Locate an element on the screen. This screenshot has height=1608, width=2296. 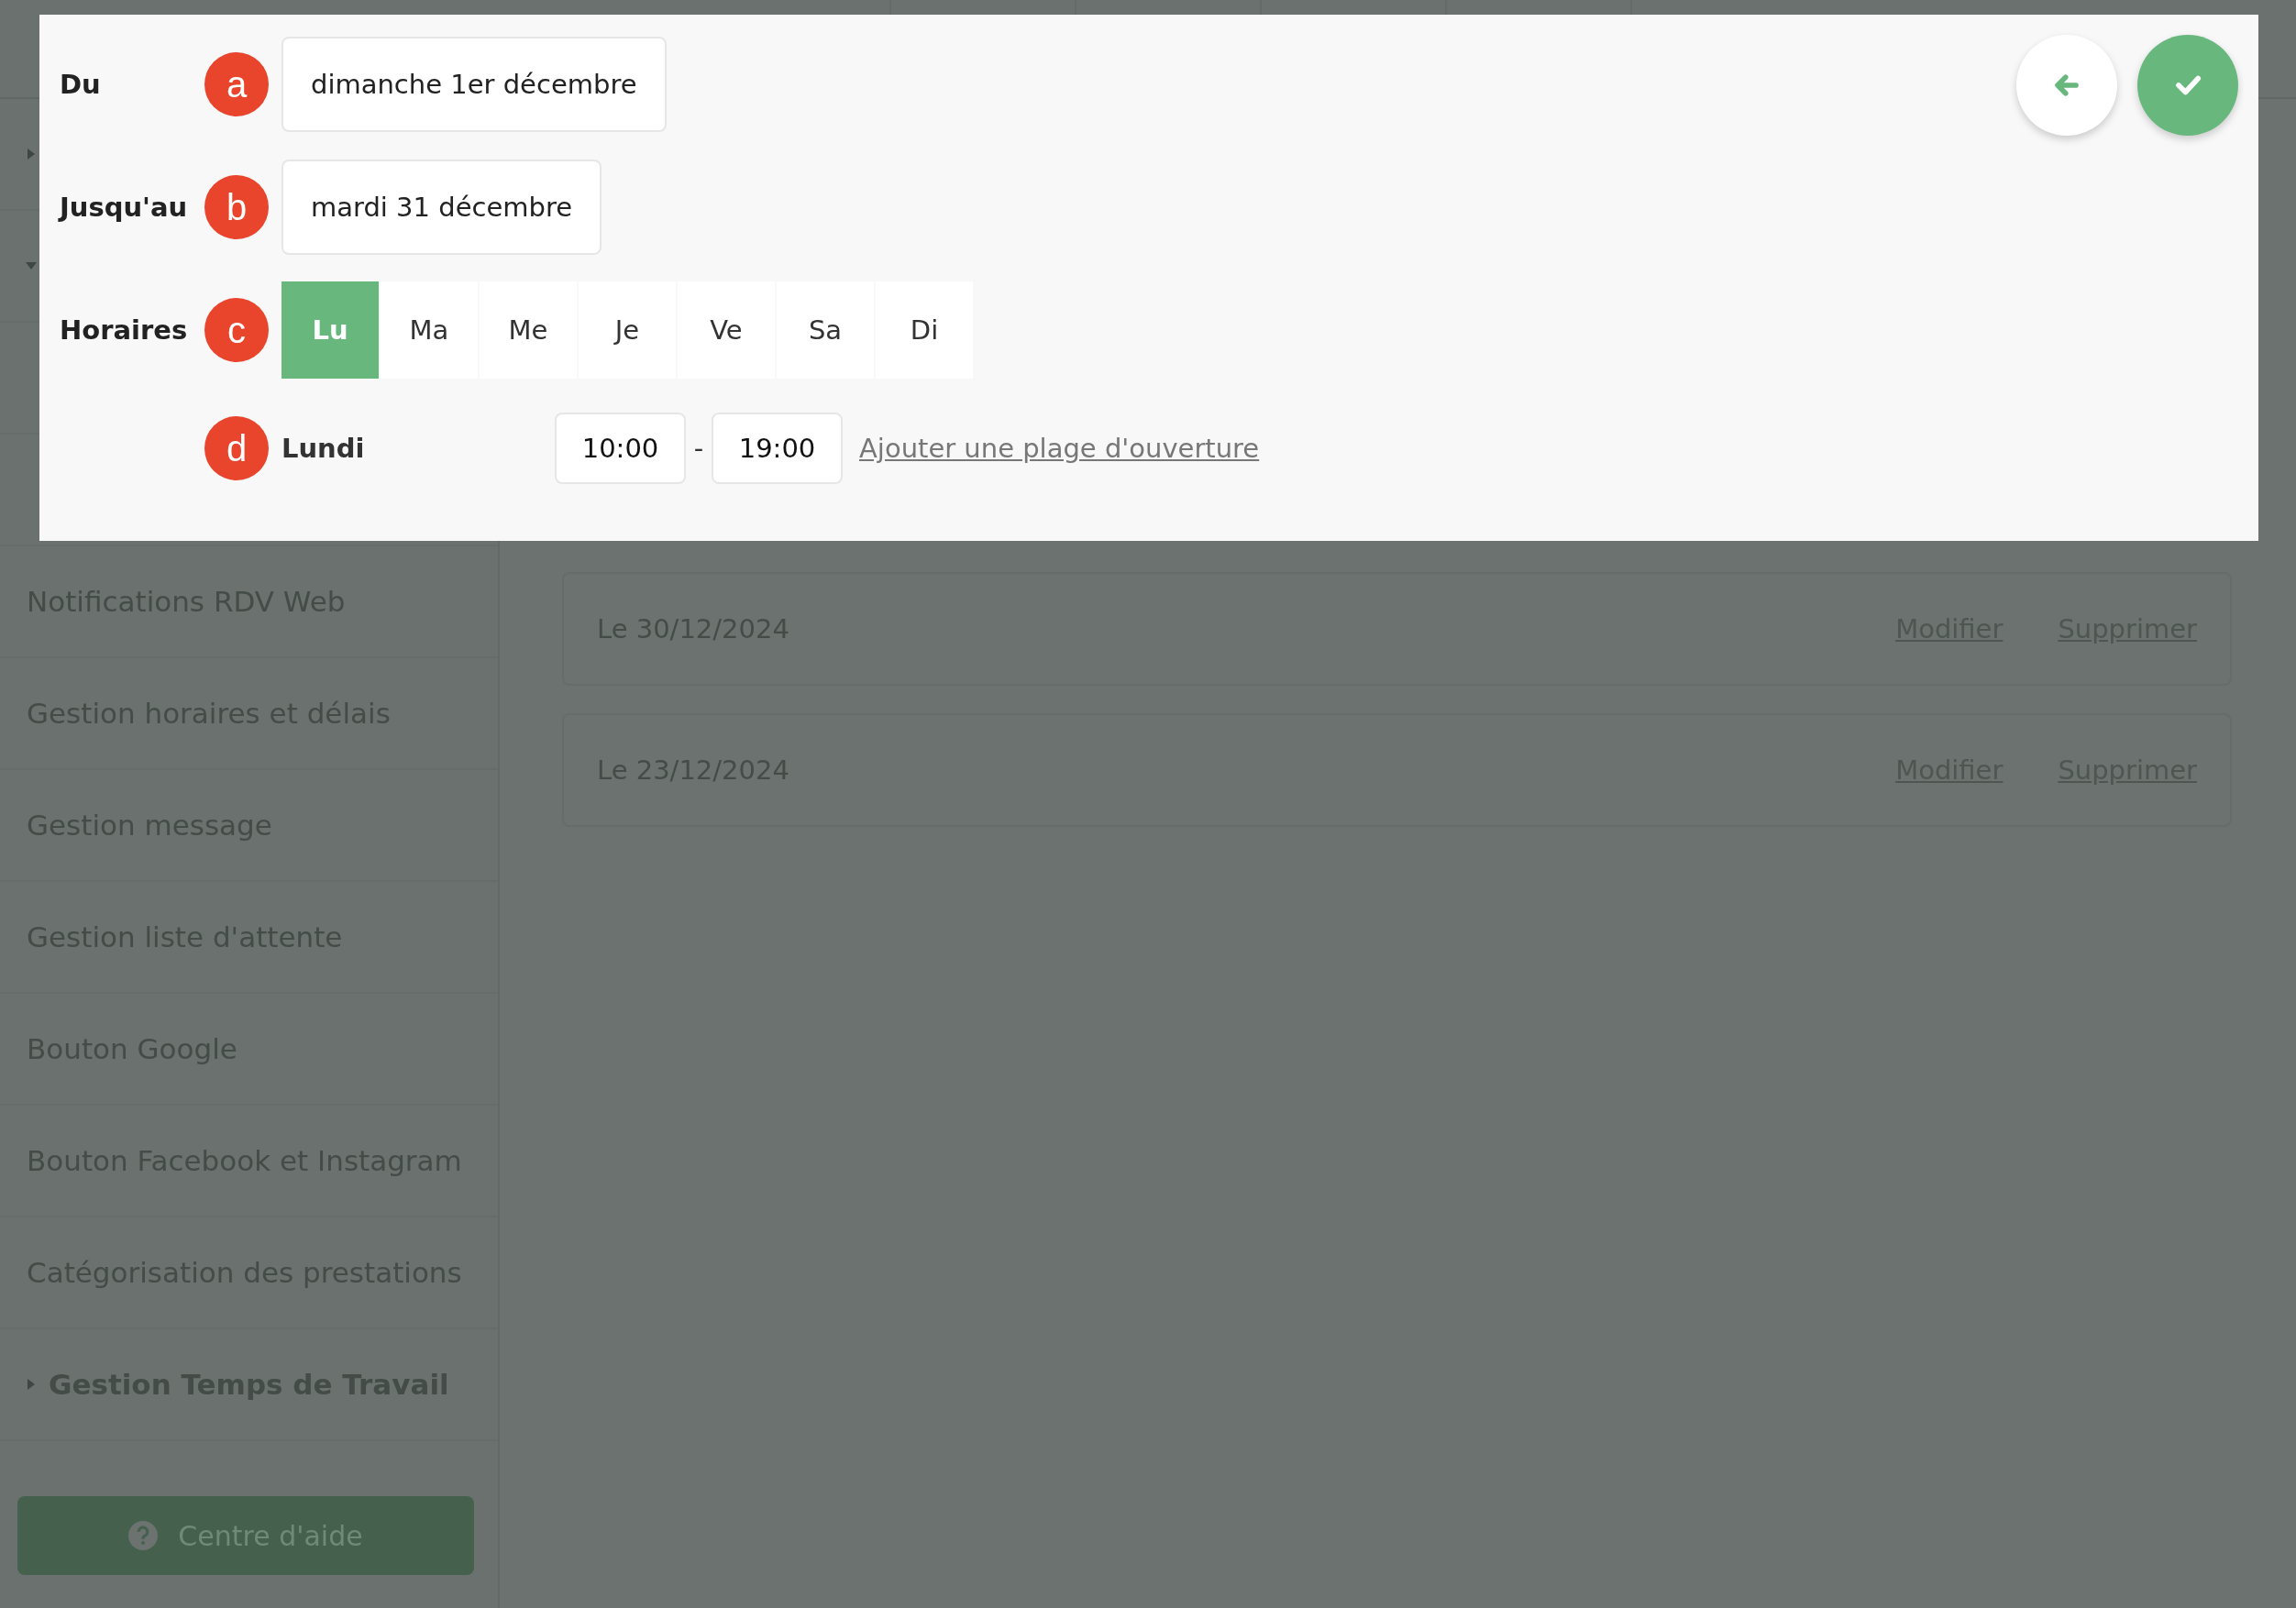
back-button is located at coordinates (2066, 85).